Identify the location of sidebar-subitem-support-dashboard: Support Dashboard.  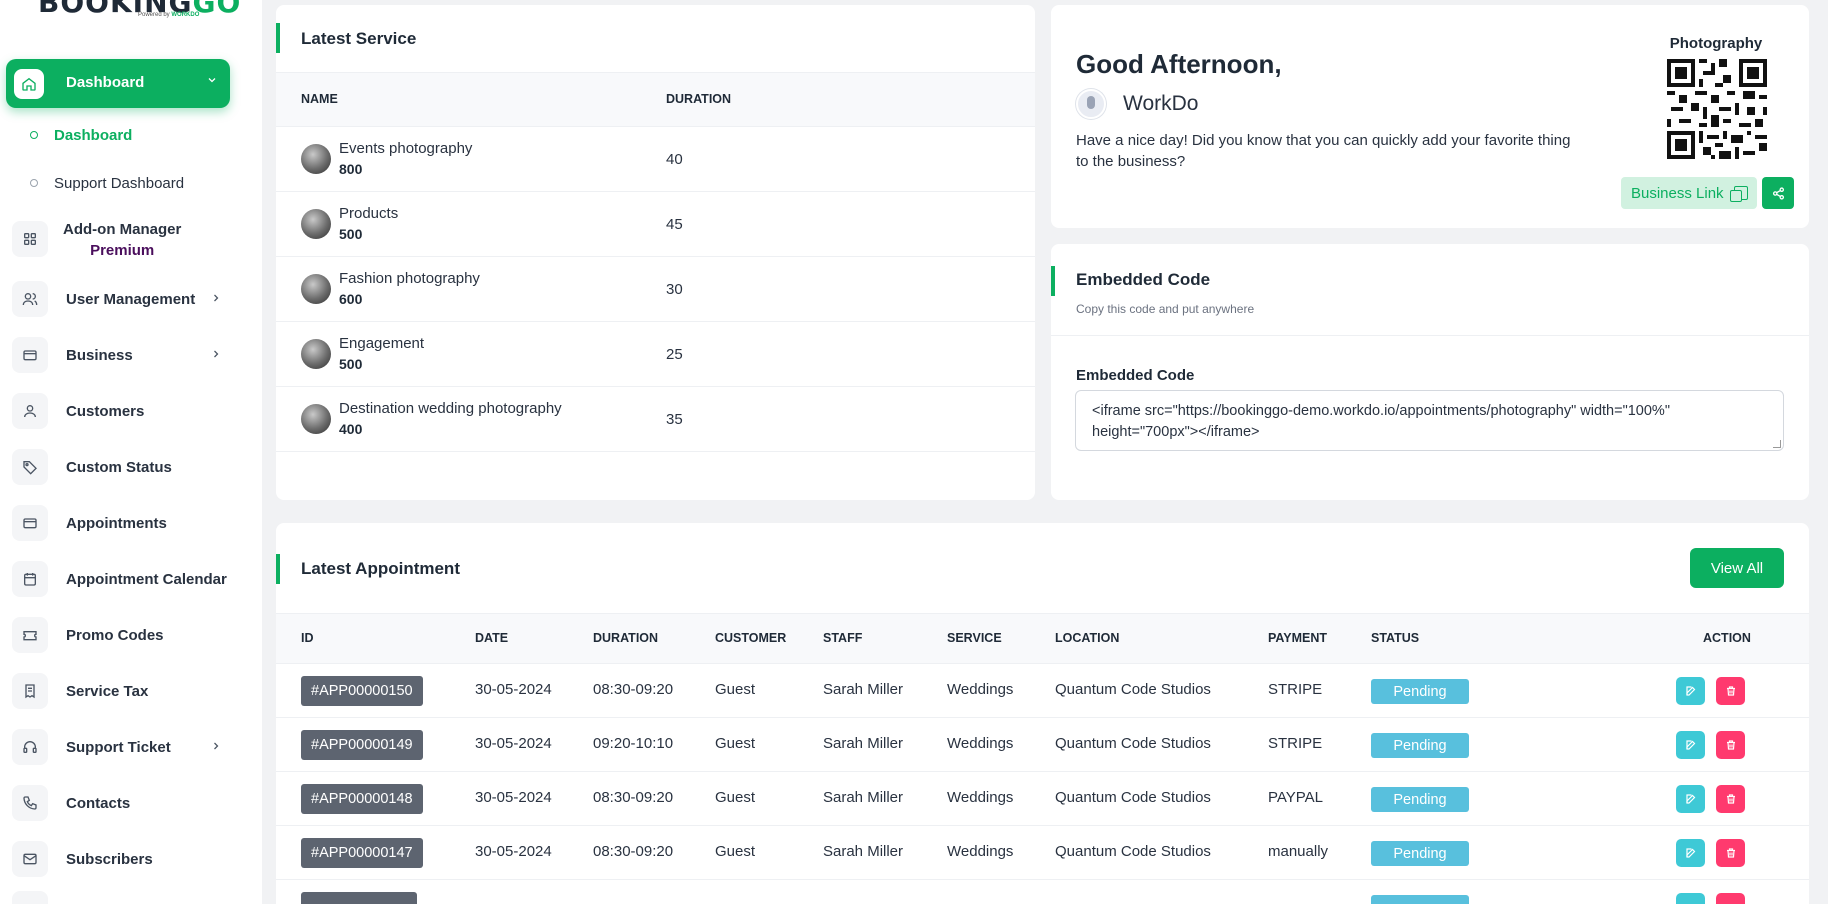
(107, 183).